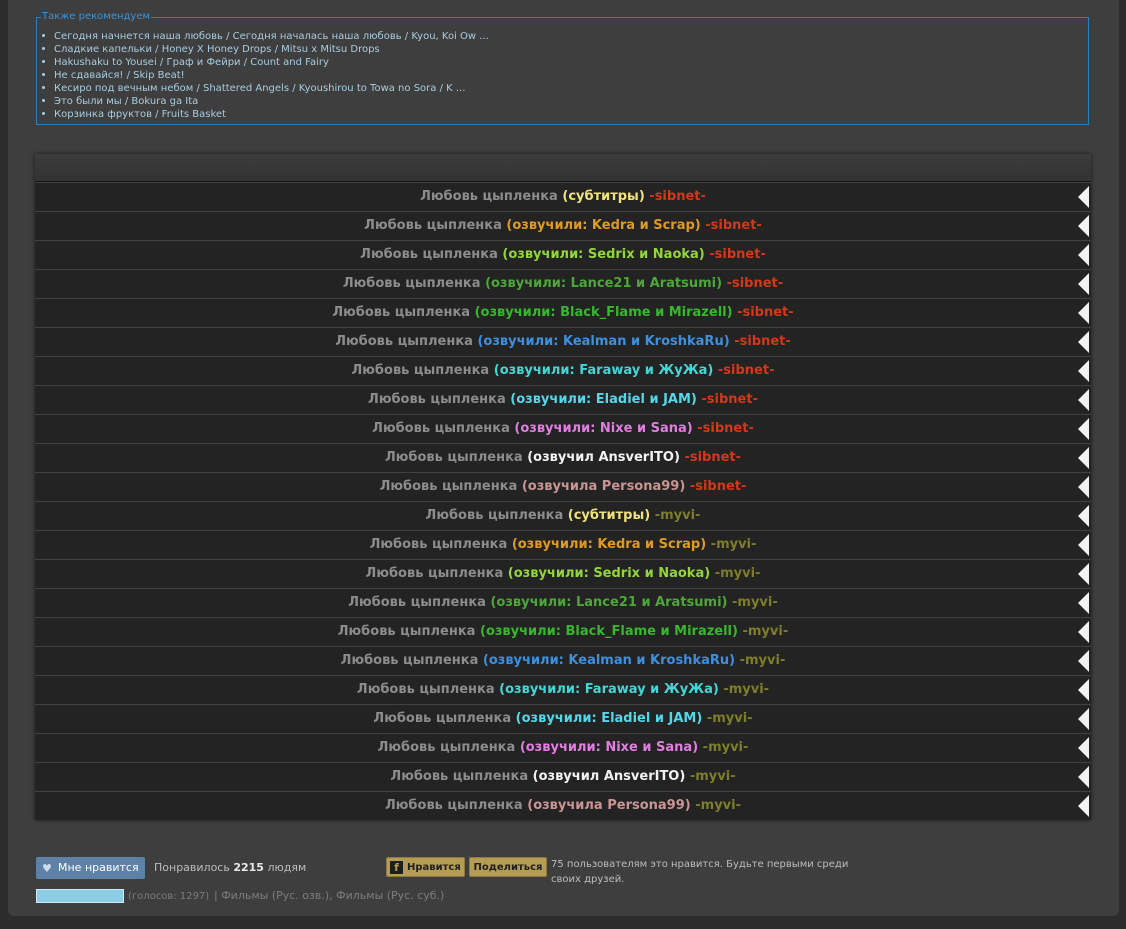 This screenshot has height=929, width=1126. Describe the element at coordinates (609, 718) in the screenshot. I see `episode-voice: (озвучили: Eladiel и JAM)` at that location.